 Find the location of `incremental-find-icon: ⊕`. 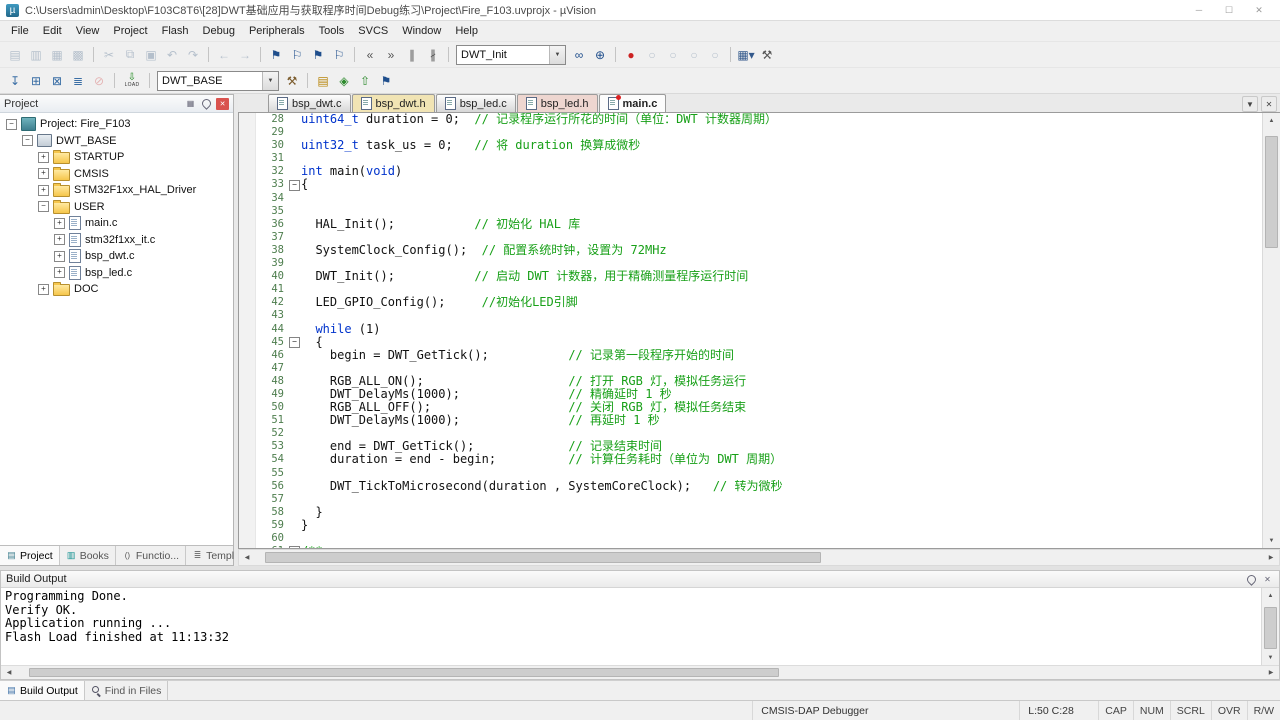

incremental-find-icon: ⊕ is located at coordinates (600, 55).